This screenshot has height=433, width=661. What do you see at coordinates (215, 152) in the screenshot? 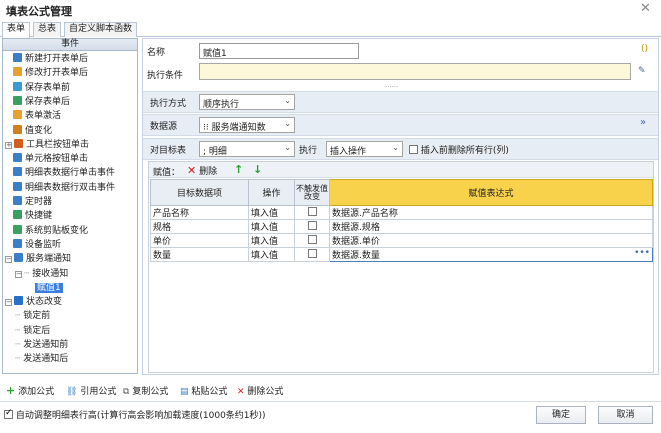
I see `target-value: ; 明细` at bounding box center [215, 152].